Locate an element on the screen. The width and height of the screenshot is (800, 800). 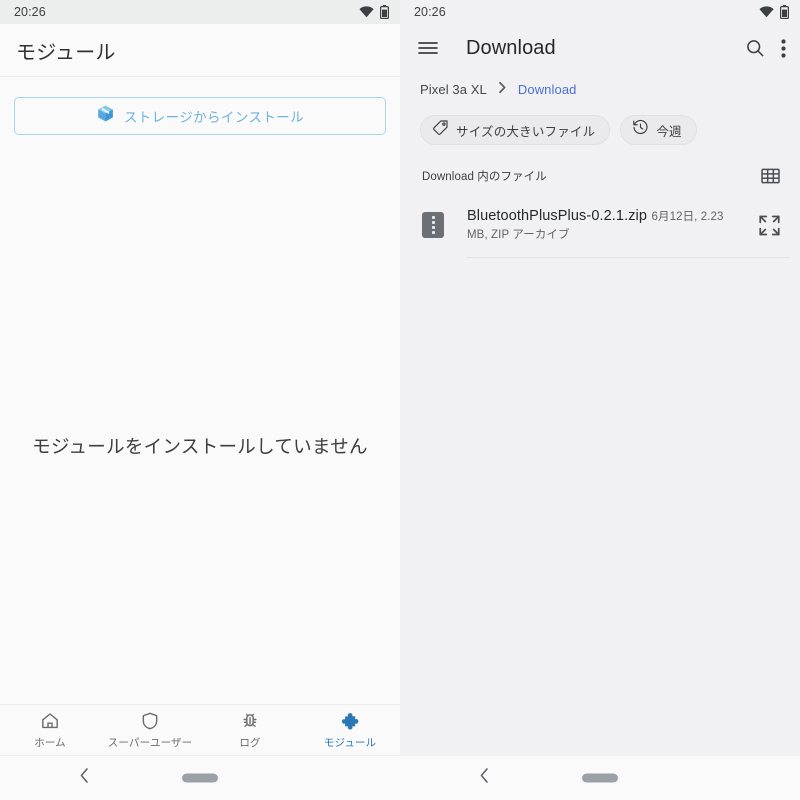
chip-large-files: サイズの大きいファイル is located at coordinates (515, 130).